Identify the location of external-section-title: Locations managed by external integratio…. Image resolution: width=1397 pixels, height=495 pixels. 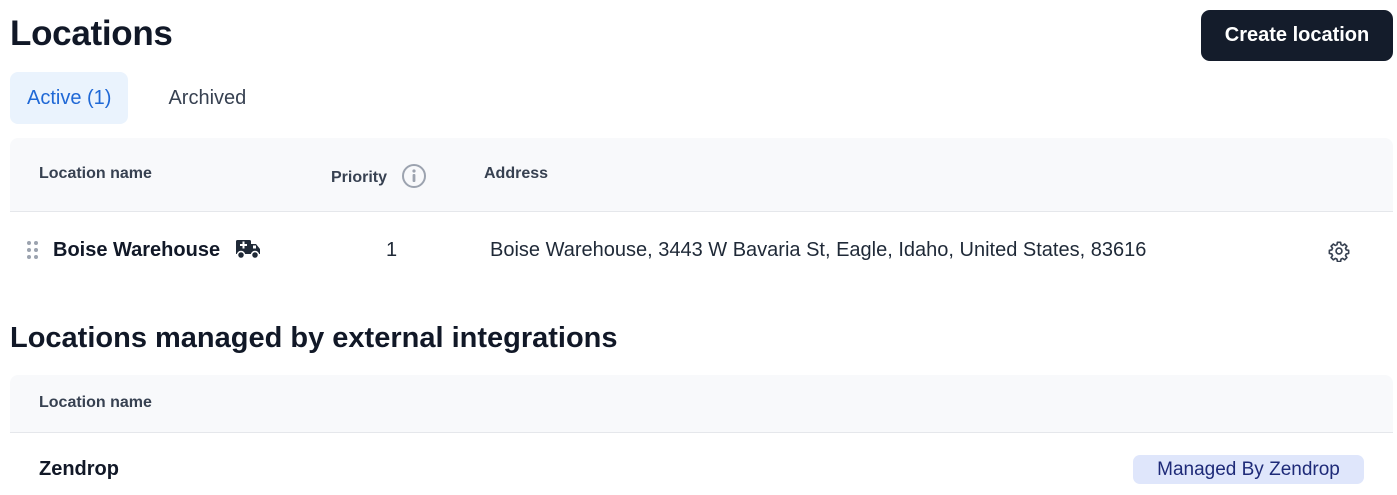
(314, 338).